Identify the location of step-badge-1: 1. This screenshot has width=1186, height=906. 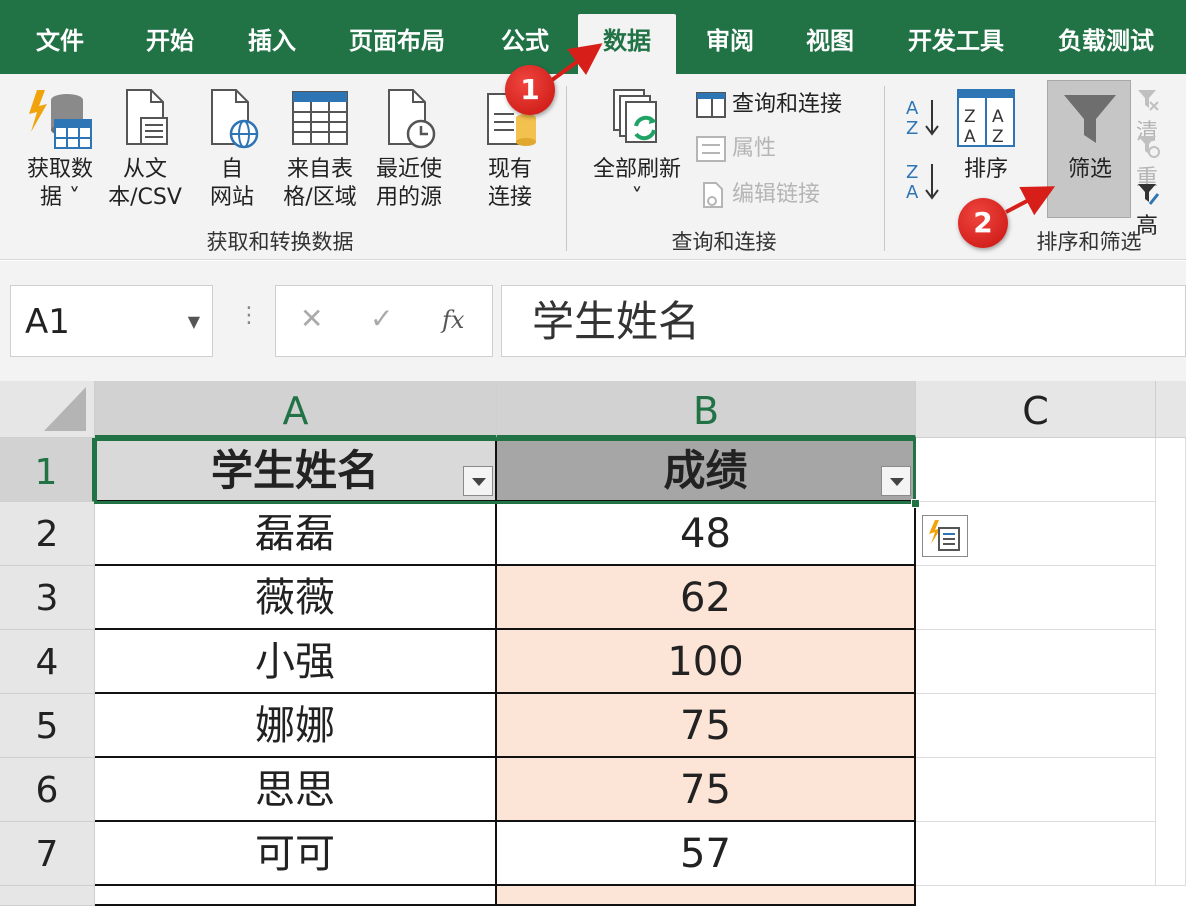
(530, 90).